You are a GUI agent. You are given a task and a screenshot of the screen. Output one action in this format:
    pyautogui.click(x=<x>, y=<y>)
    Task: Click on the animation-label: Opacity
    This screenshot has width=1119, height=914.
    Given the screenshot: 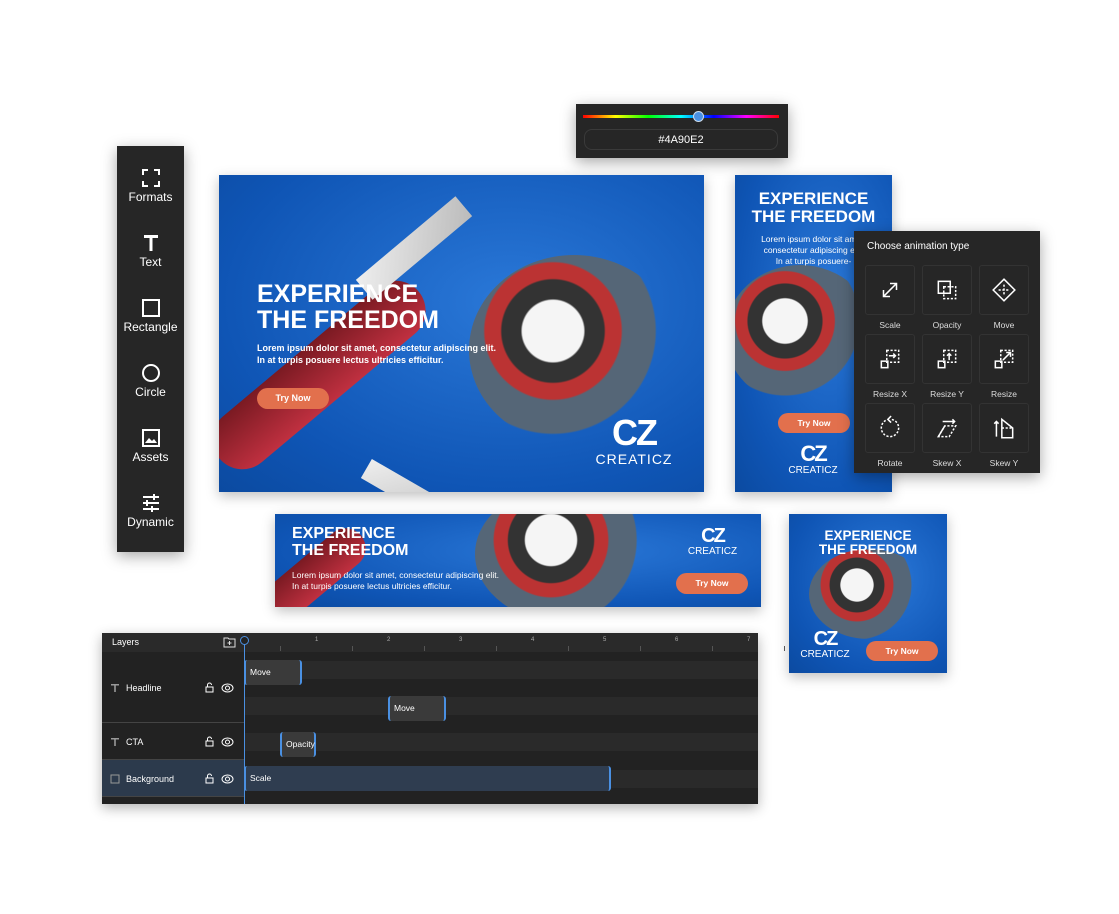 What is the action you would take?
    pyautogui.click(x=947, y=325)
    